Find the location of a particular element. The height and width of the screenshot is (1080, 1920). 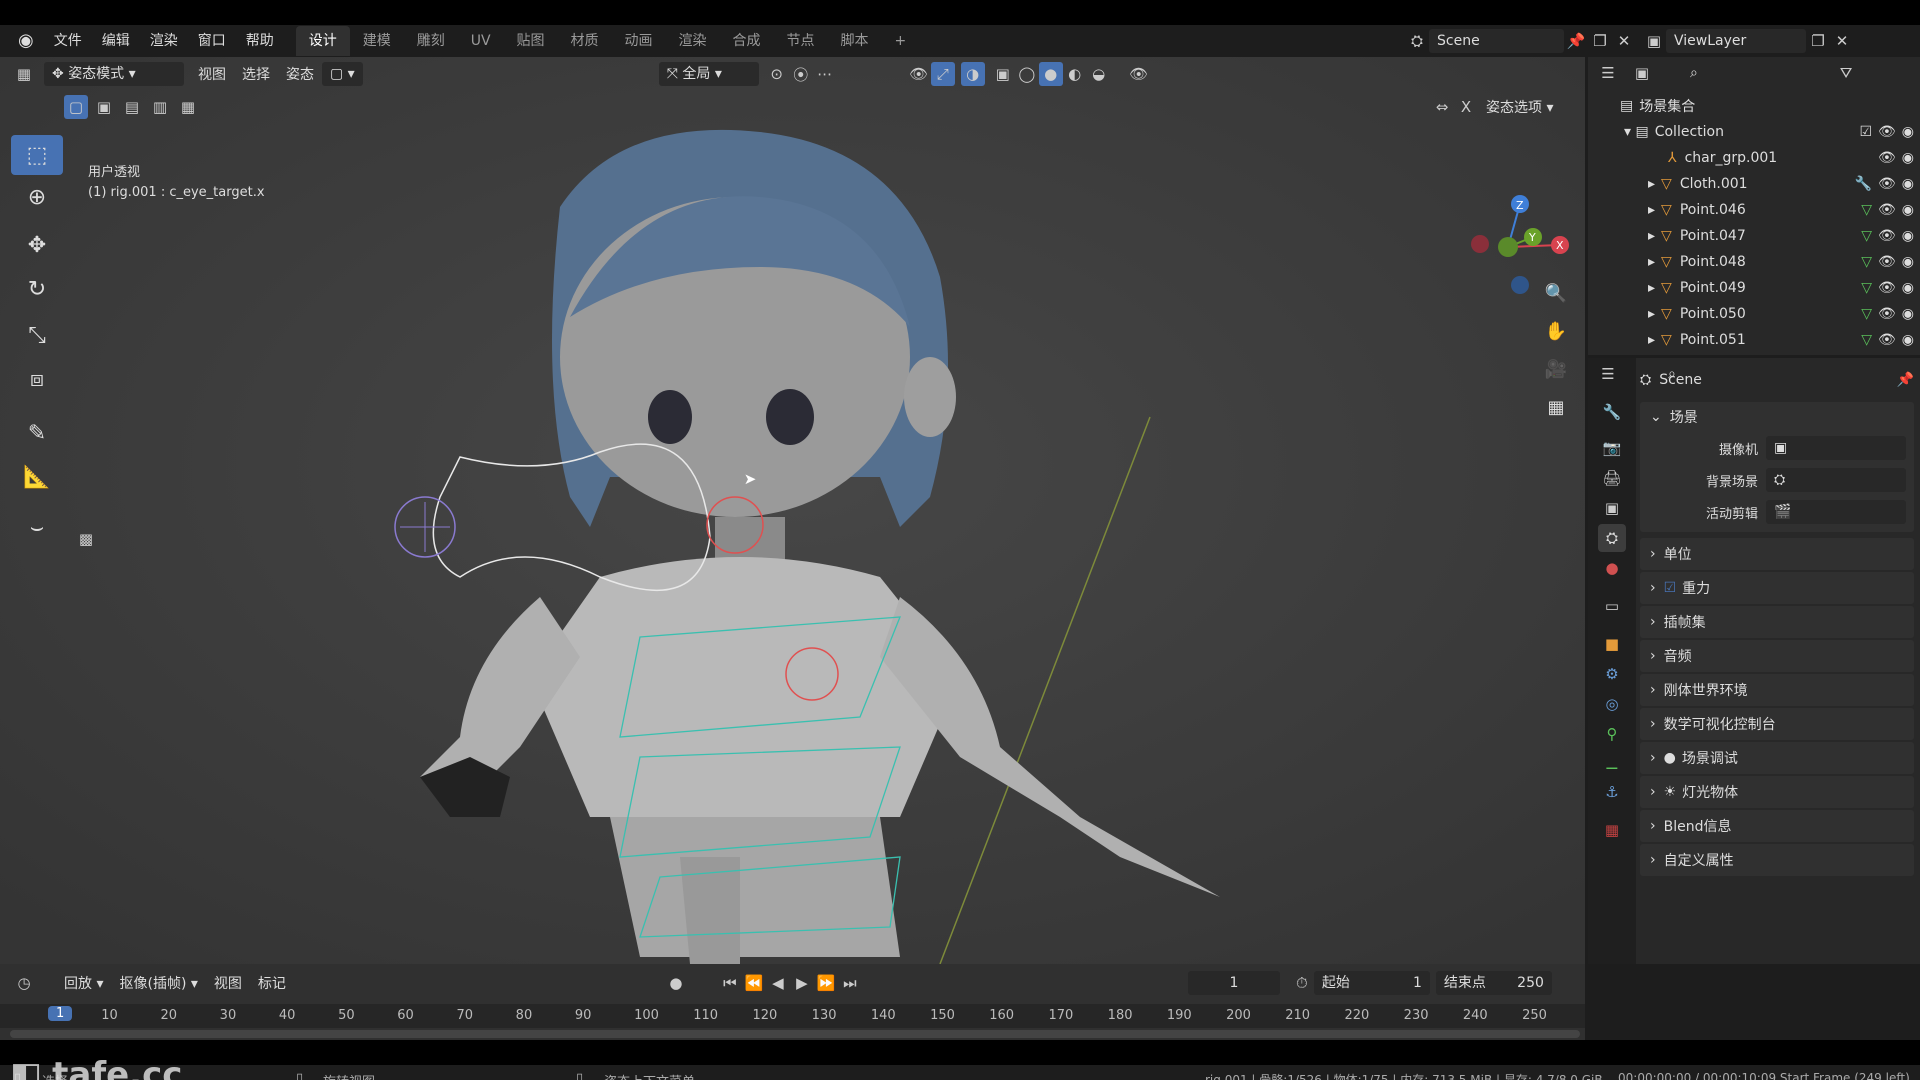

zoom-icon: 🔍 is located at coordinates (1556, 293).